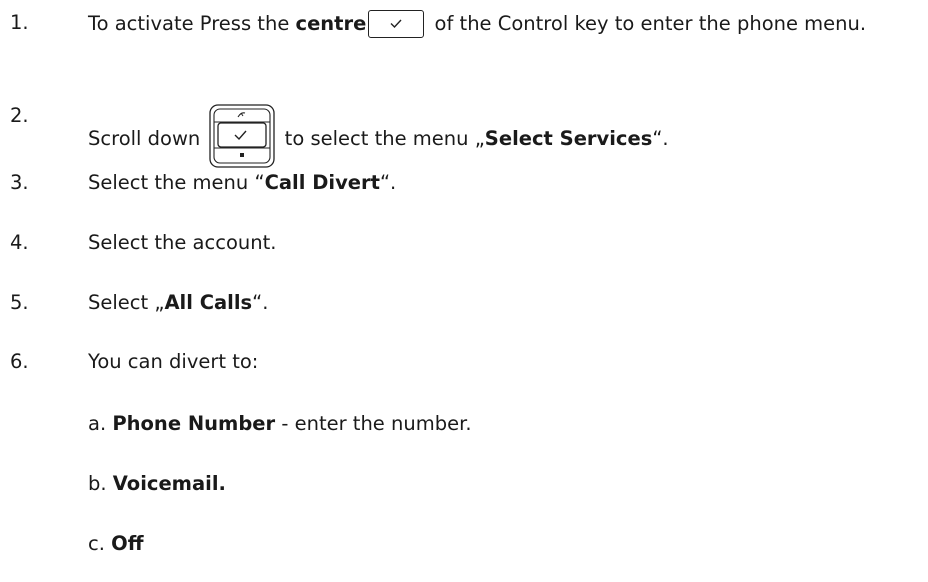 Image resolution: width=928 pixels, height=582 pixels. Describe the element at coordinates (280, 423) in the screenshot. I see `option-phone-number: a. Phone Number - enter the number.` at that location.